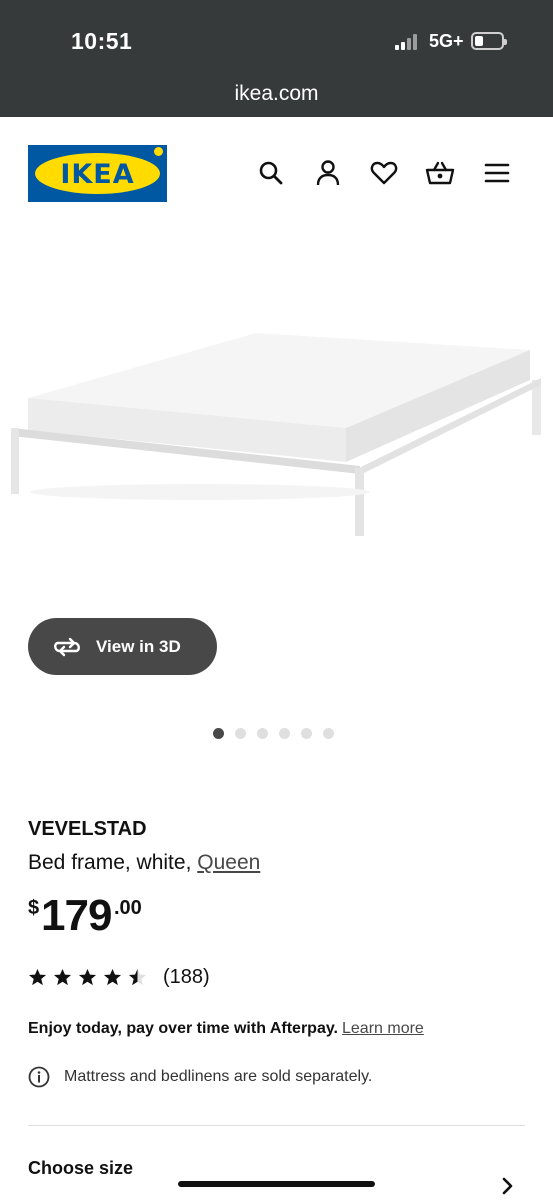 This screenshot has width=553, height=1200. What do you see at coordinates (276, 94) in the screenshot?
I see `url-bar: ikea.com` at bounding box center [276, 94].